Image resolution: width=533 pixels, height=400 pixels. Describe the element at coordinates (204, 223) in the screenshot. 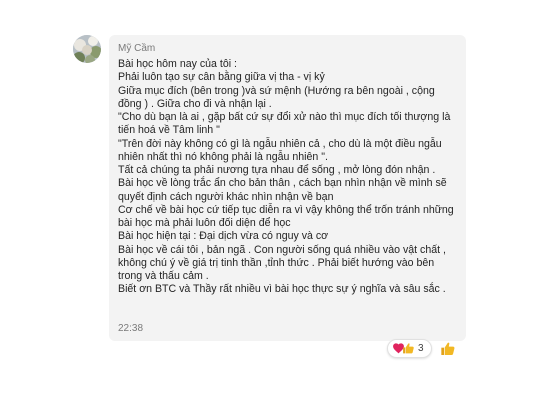

I see `message-line: bài học mà phải luôn đối diện để học` at that location.